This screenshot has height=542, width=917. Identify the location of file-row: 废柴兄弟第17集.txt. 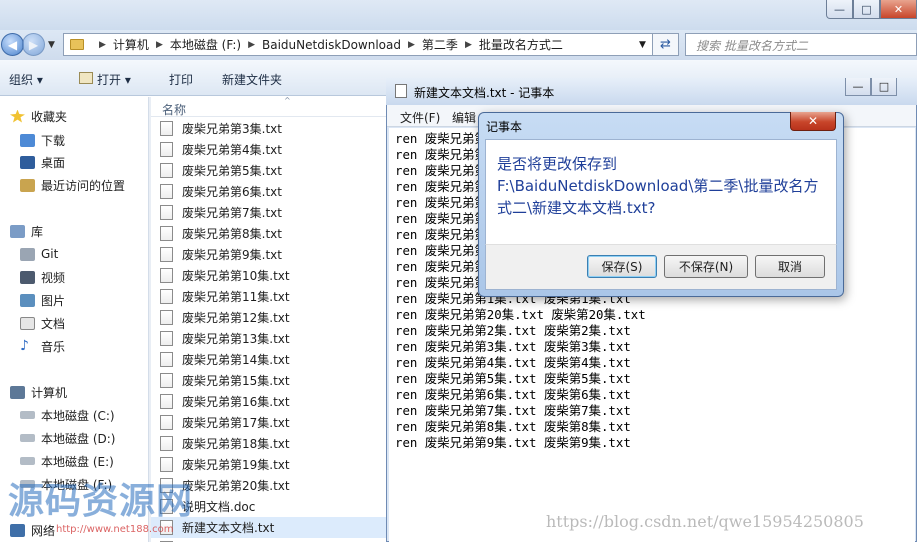
(225, 422).